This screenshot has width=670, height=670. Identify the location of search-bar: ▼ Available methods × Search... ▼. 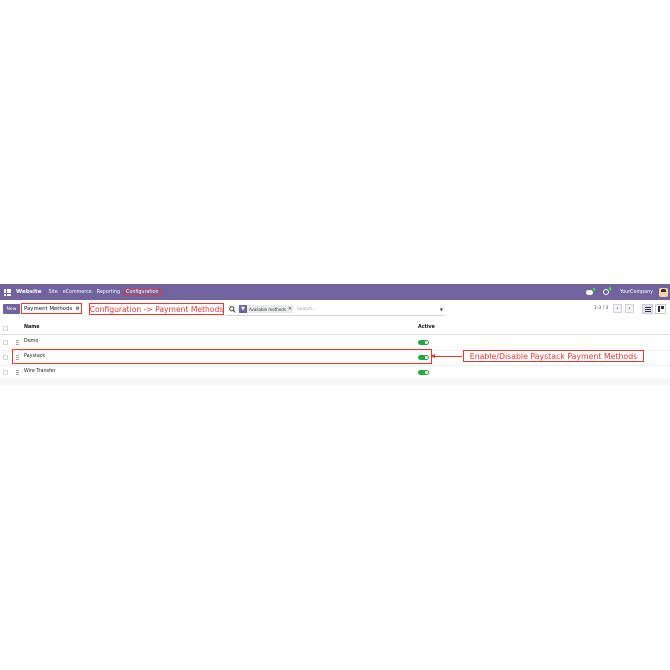
(335, 309).